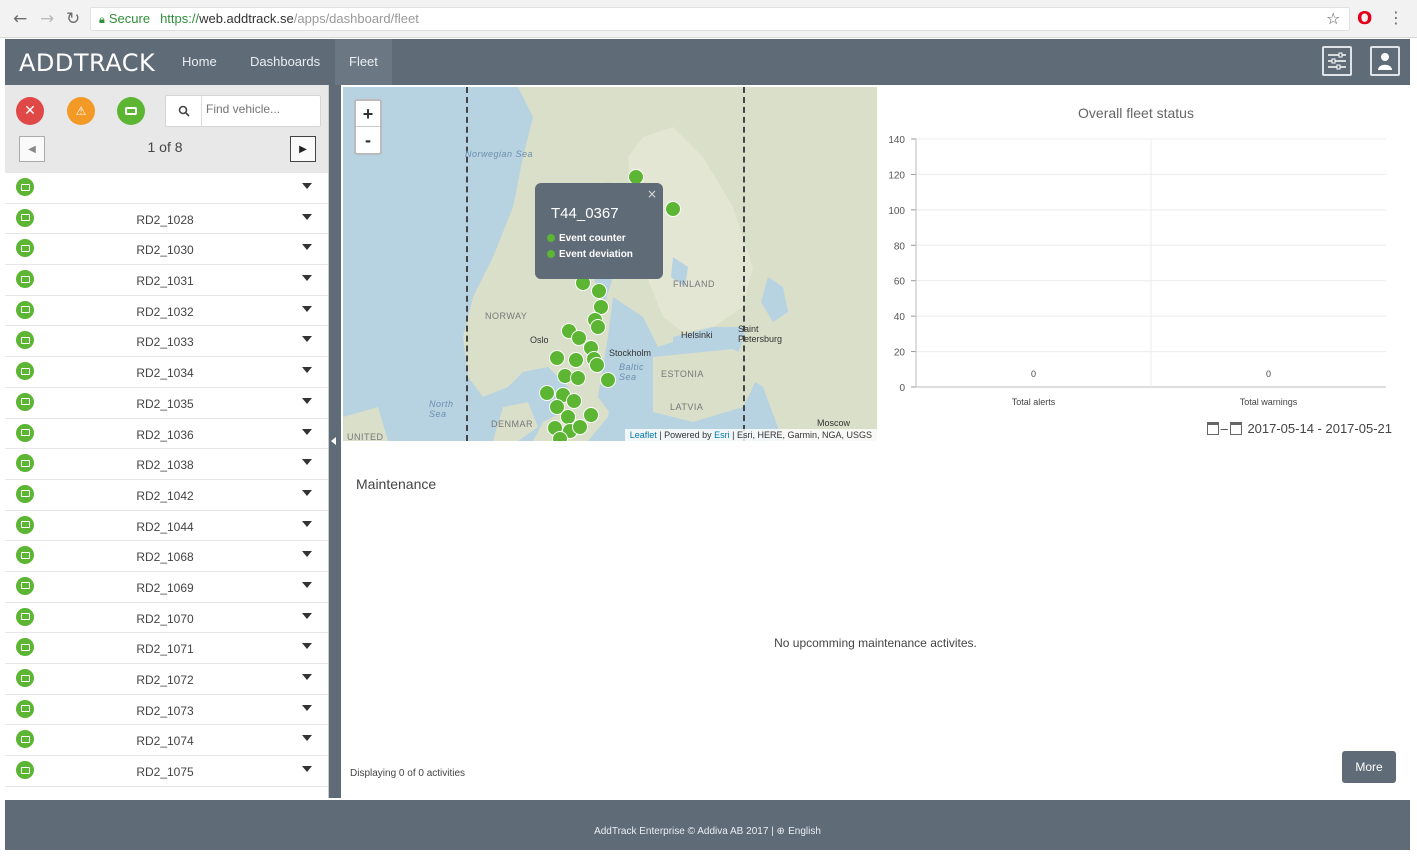  Describe the element at coordinates (1337, 61) in the screenshot. I see `settings-button` at that location.